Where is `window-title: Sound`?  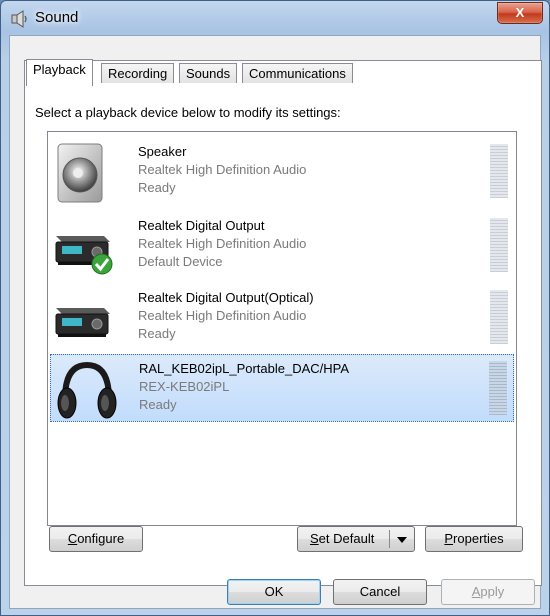
window-title: Sound is located at coordinates (57, 17).